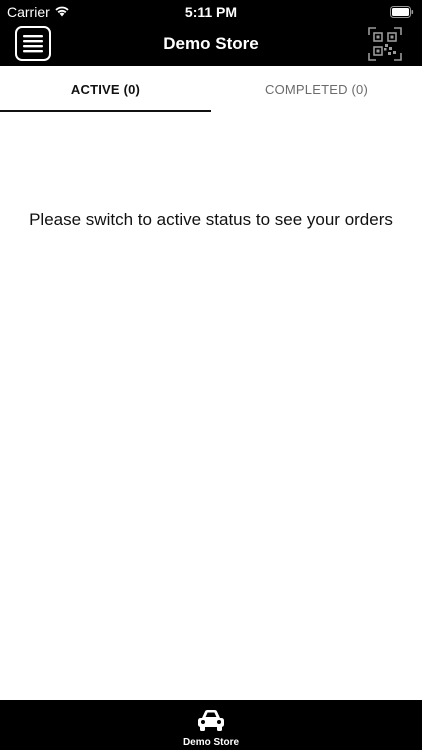 The image size is (422, 750). I want to click on qr-scan-button, so click(385, 44).